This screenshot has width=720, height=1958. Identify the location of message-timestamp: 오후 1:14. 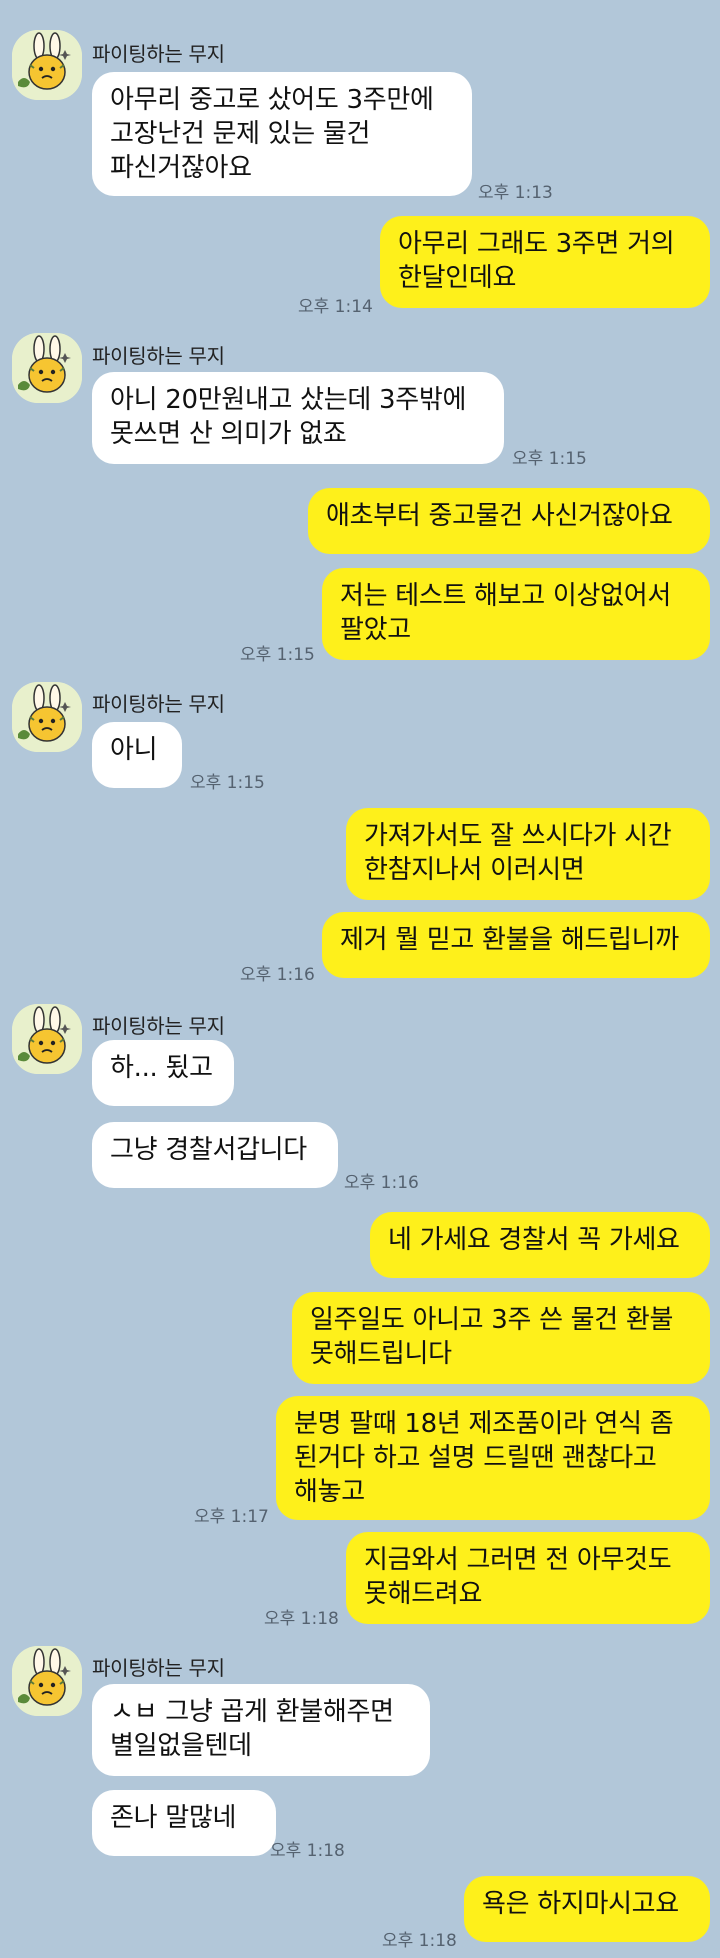
(335, 307).